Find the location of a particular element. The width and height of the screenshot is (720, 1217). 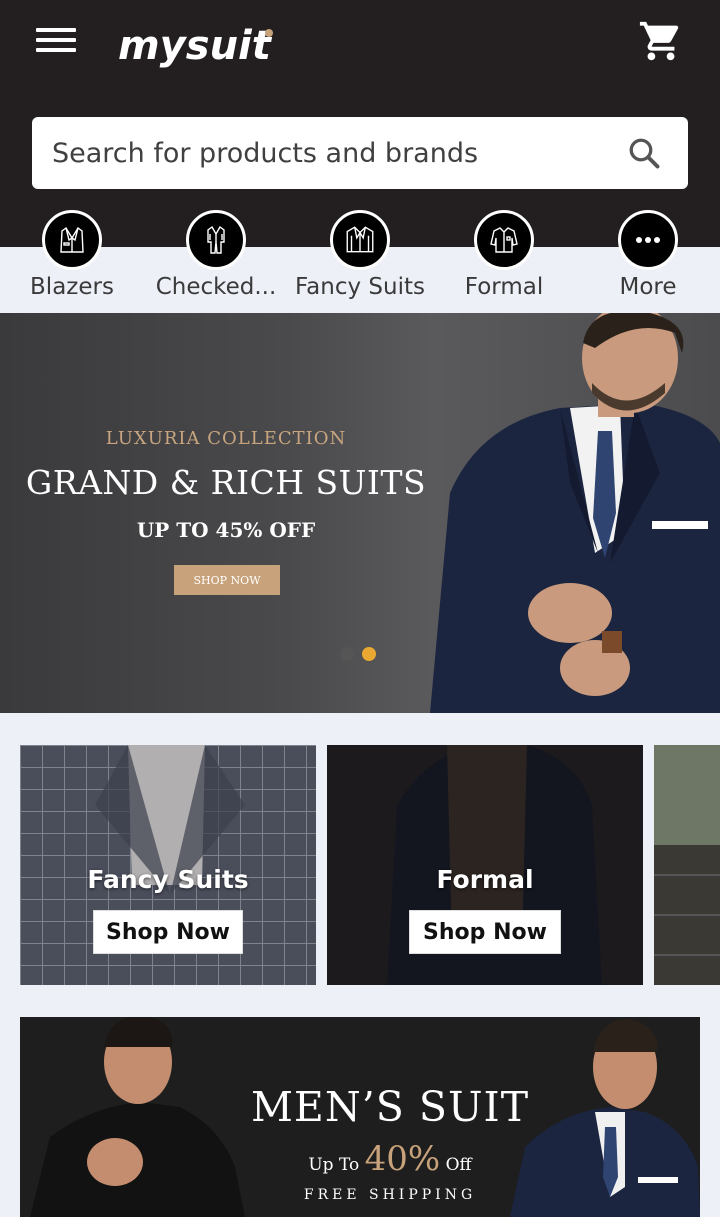

search-icon is located at coordinates (644, 153).